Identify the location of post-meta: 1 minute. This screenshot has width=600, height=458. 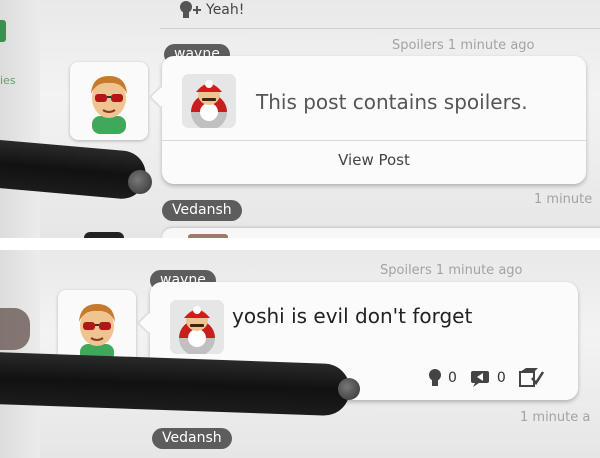
(563, 199).